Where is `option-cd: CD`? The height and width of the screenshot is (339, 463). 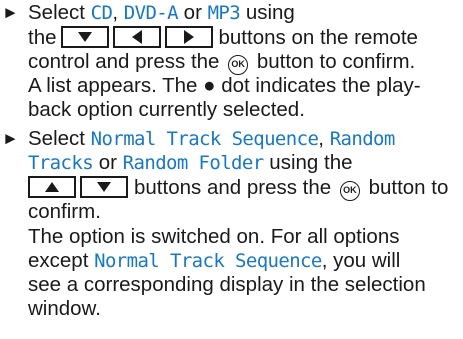
option-cd: CD is located at coordinates (101, 13).